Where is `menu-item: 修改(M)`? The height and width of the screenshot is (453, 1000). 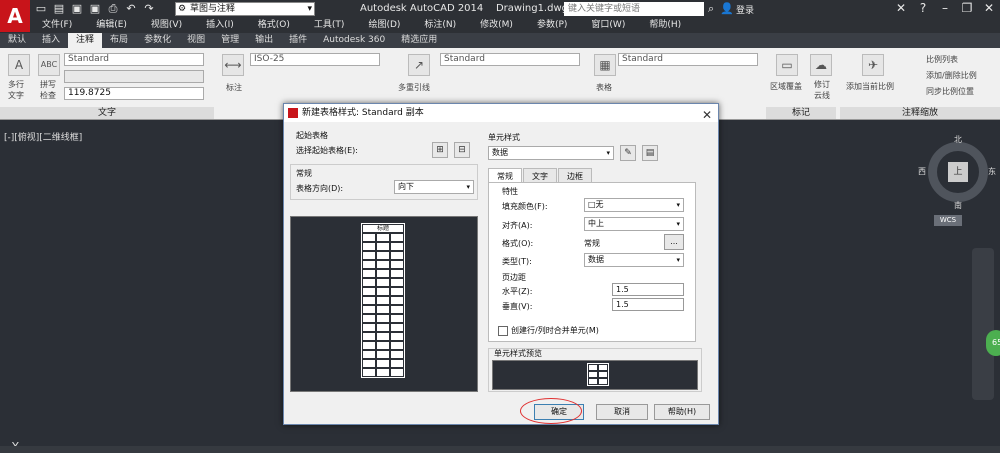 menu-item: 修改(M) is located at coordinates (496, 25).